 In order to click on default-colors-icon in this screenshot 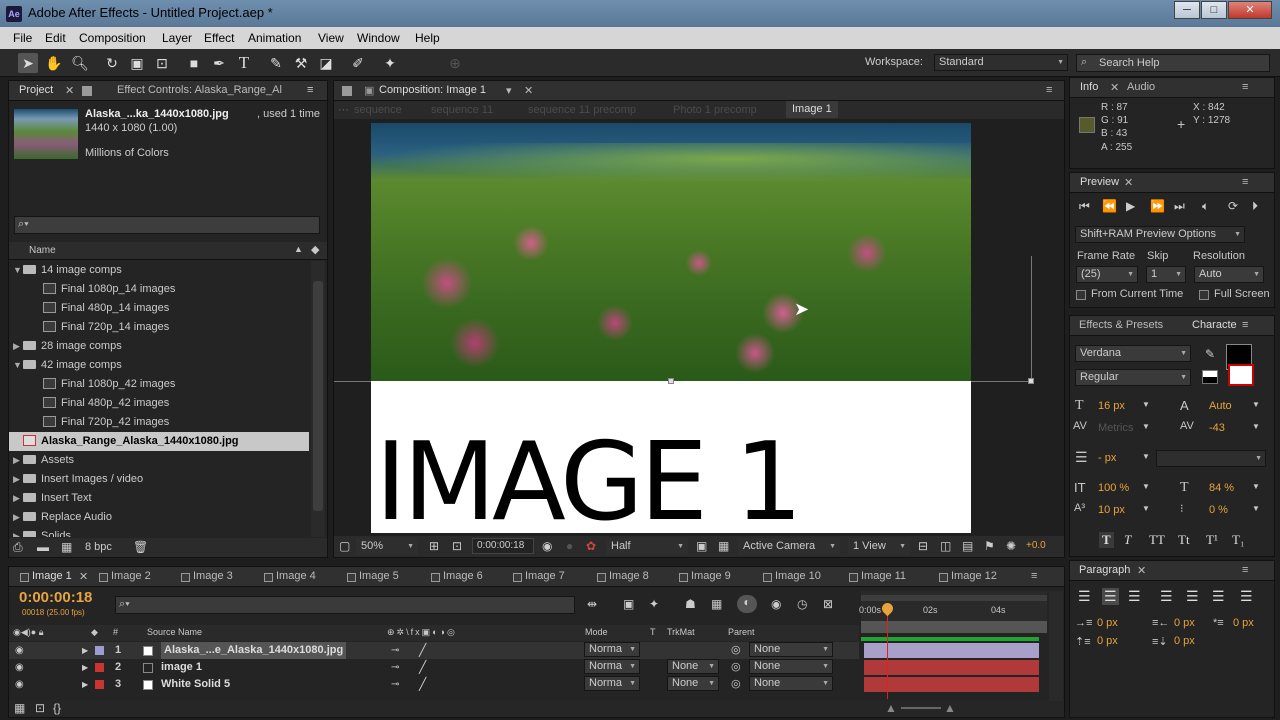, I will do `click(1210, 377)`.